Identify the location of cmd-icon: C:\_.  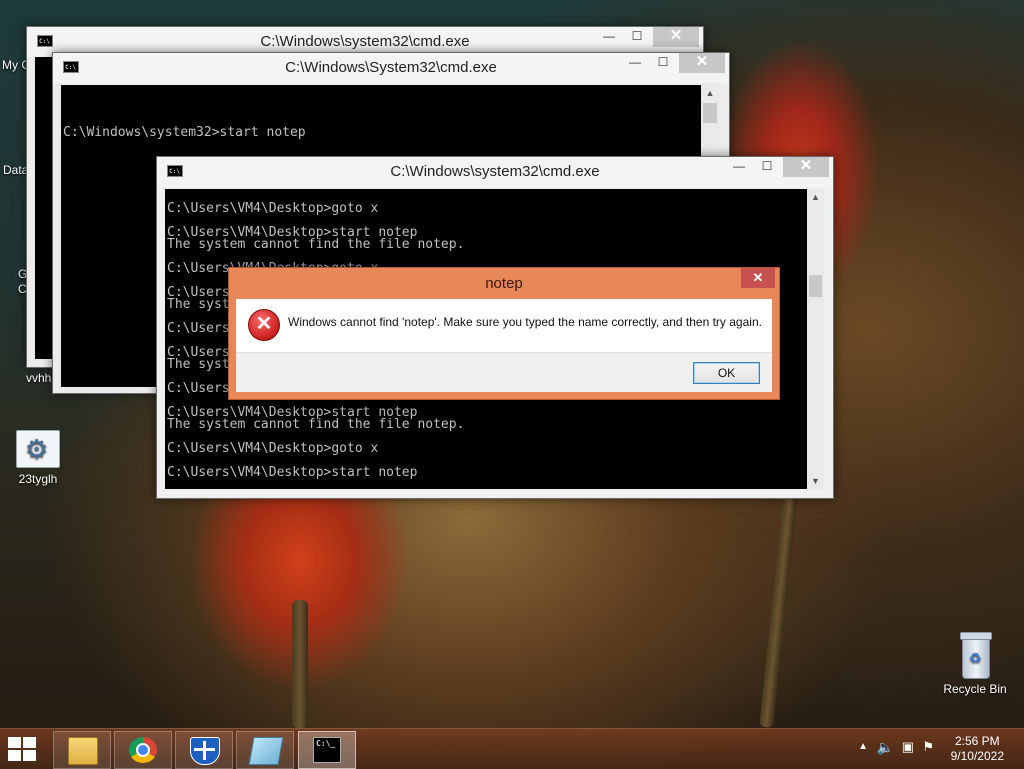
(327, 750).